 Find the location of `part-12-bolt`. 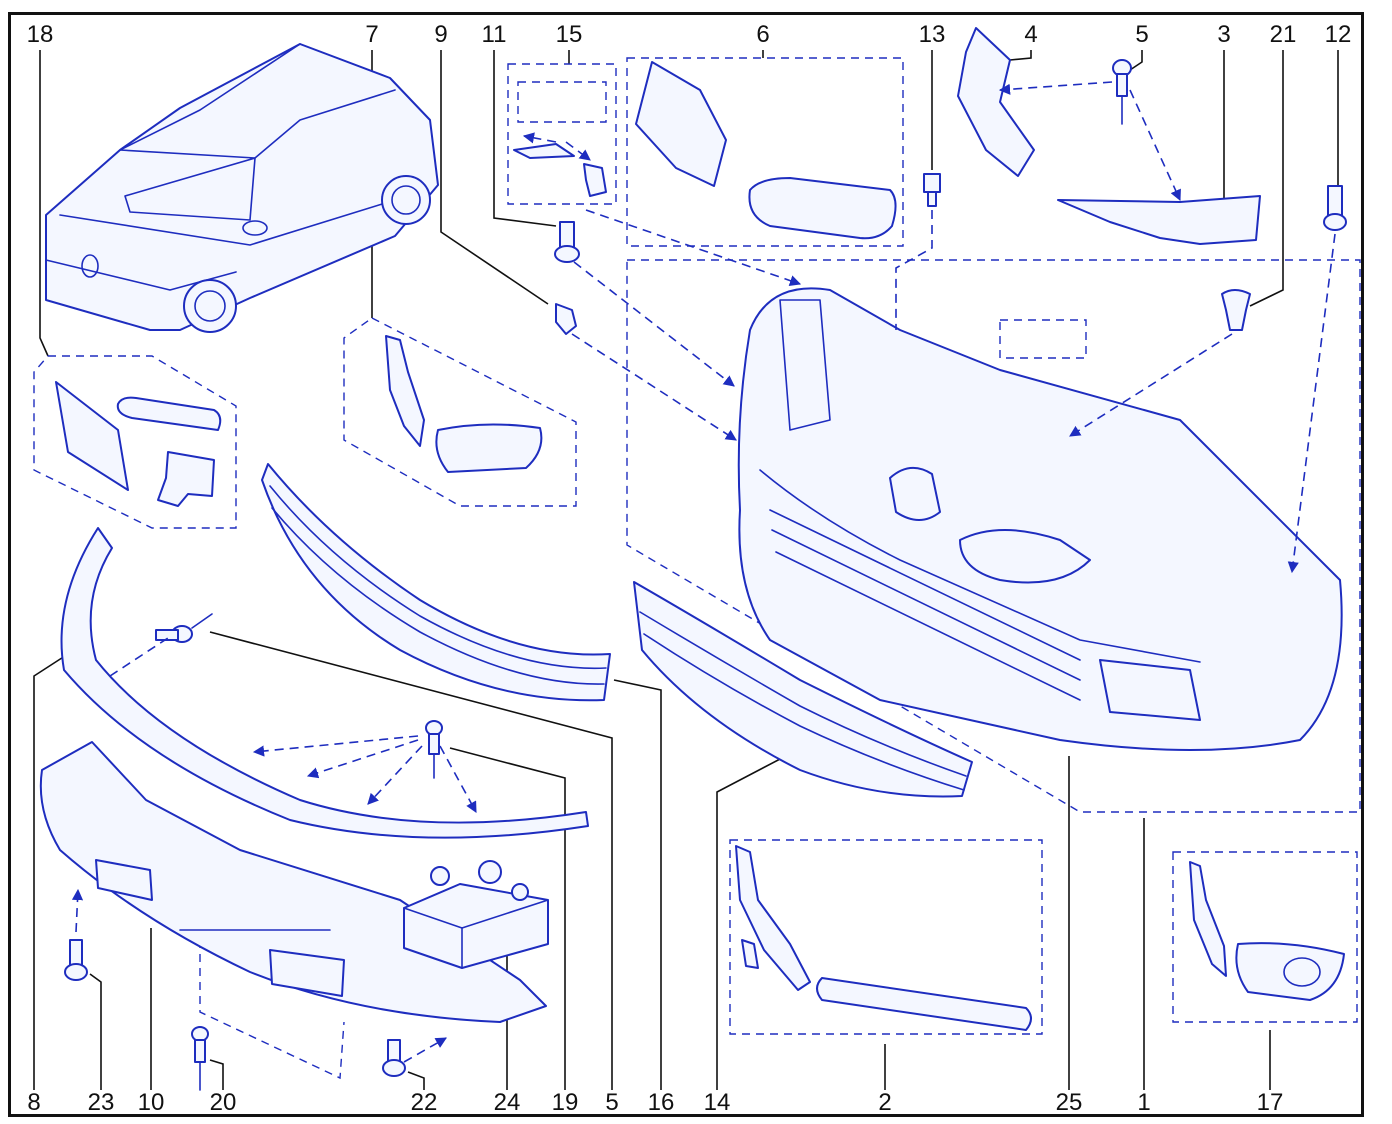

part-12-bolt is located at coordinates (1335, 208).